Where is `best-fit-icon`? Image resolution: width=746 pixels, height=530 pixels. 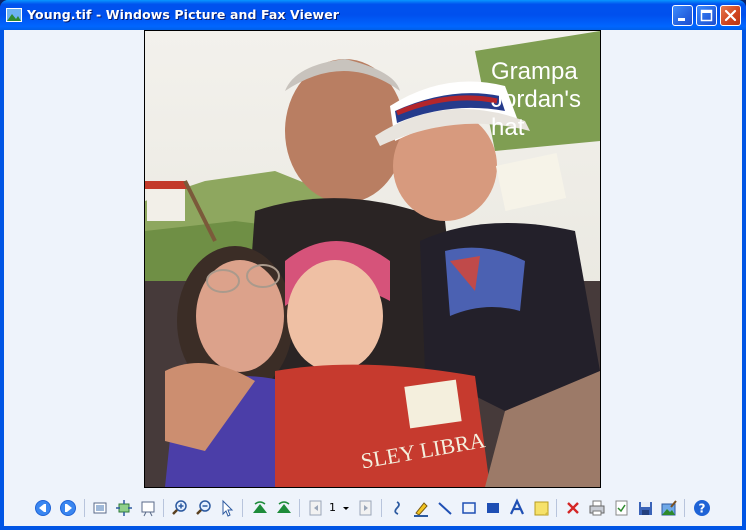
best-fit-icon is located at coordinates (100, 508).